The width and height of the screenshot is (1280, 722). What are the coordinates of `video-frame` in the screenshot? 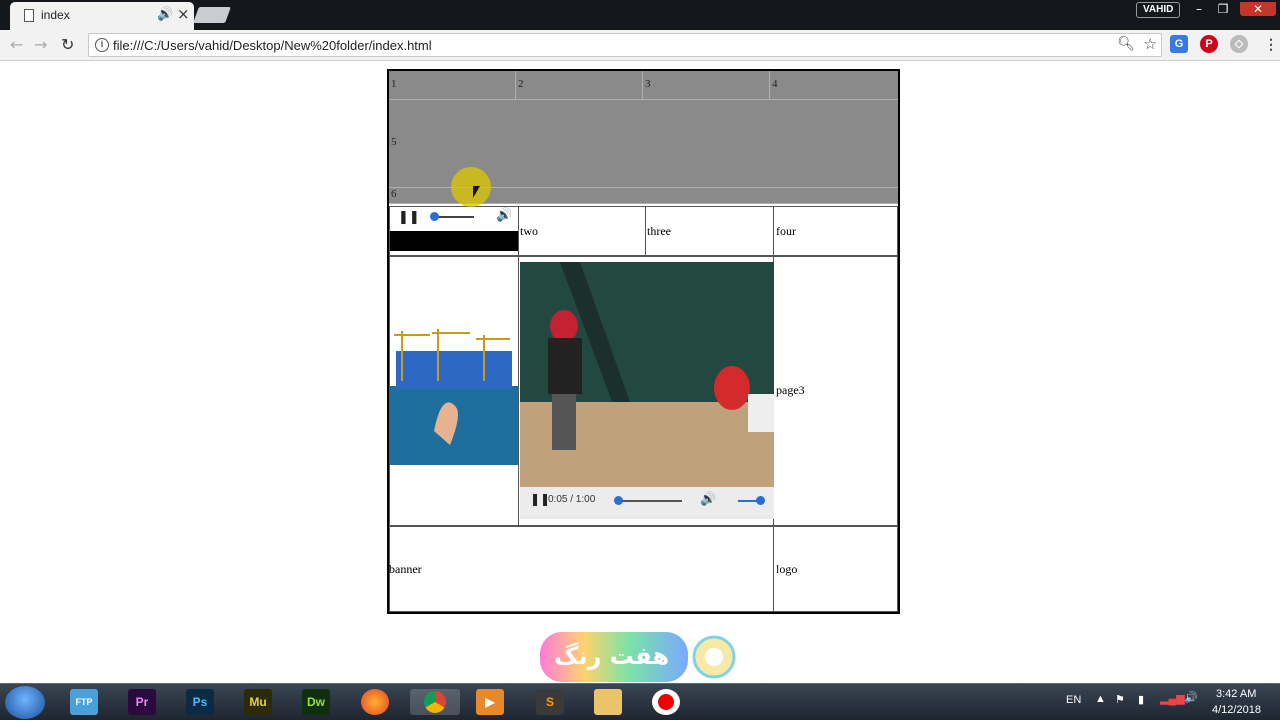 It's located at (647, 374).